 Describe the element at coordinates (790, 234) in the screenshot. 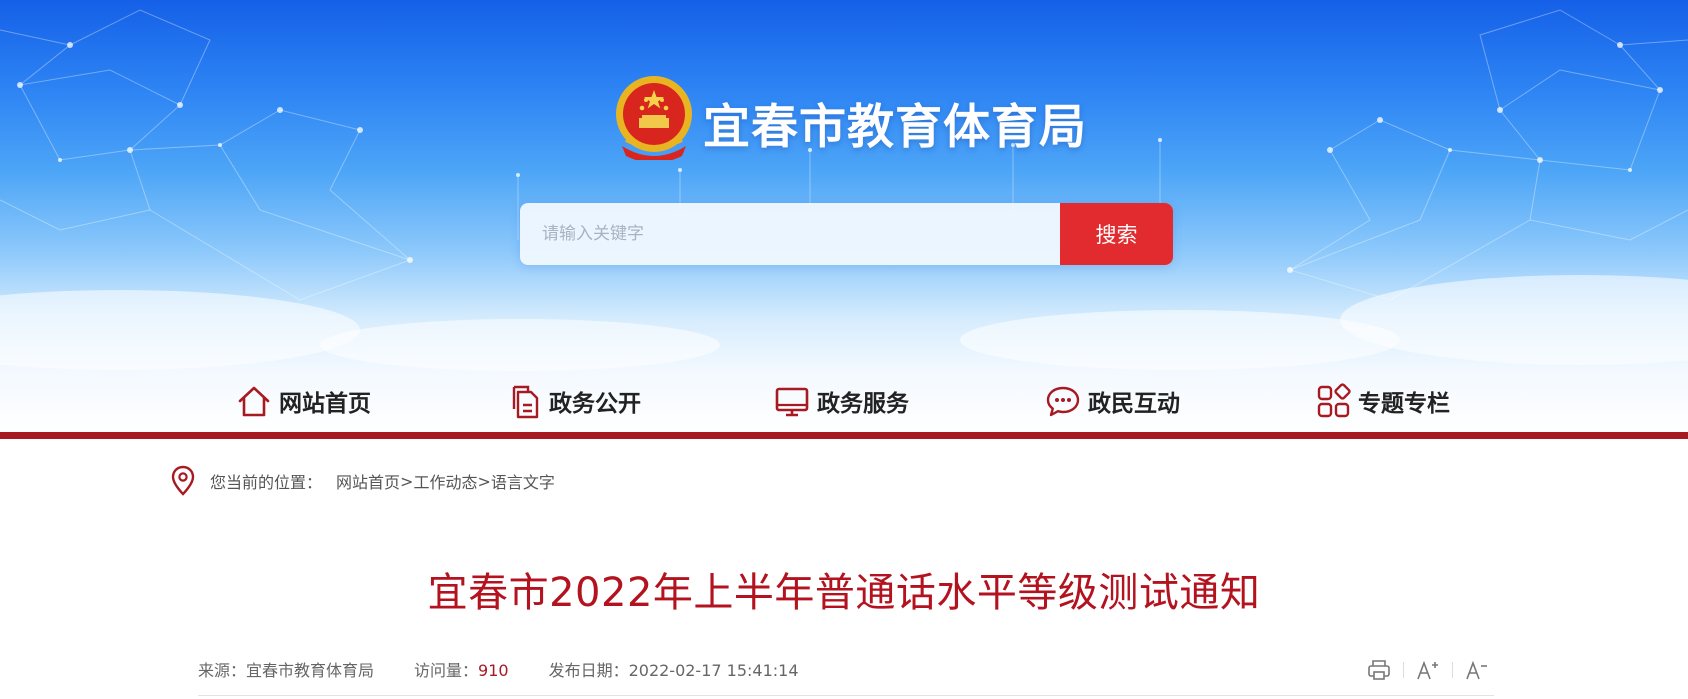

I see `search-input` at that location.